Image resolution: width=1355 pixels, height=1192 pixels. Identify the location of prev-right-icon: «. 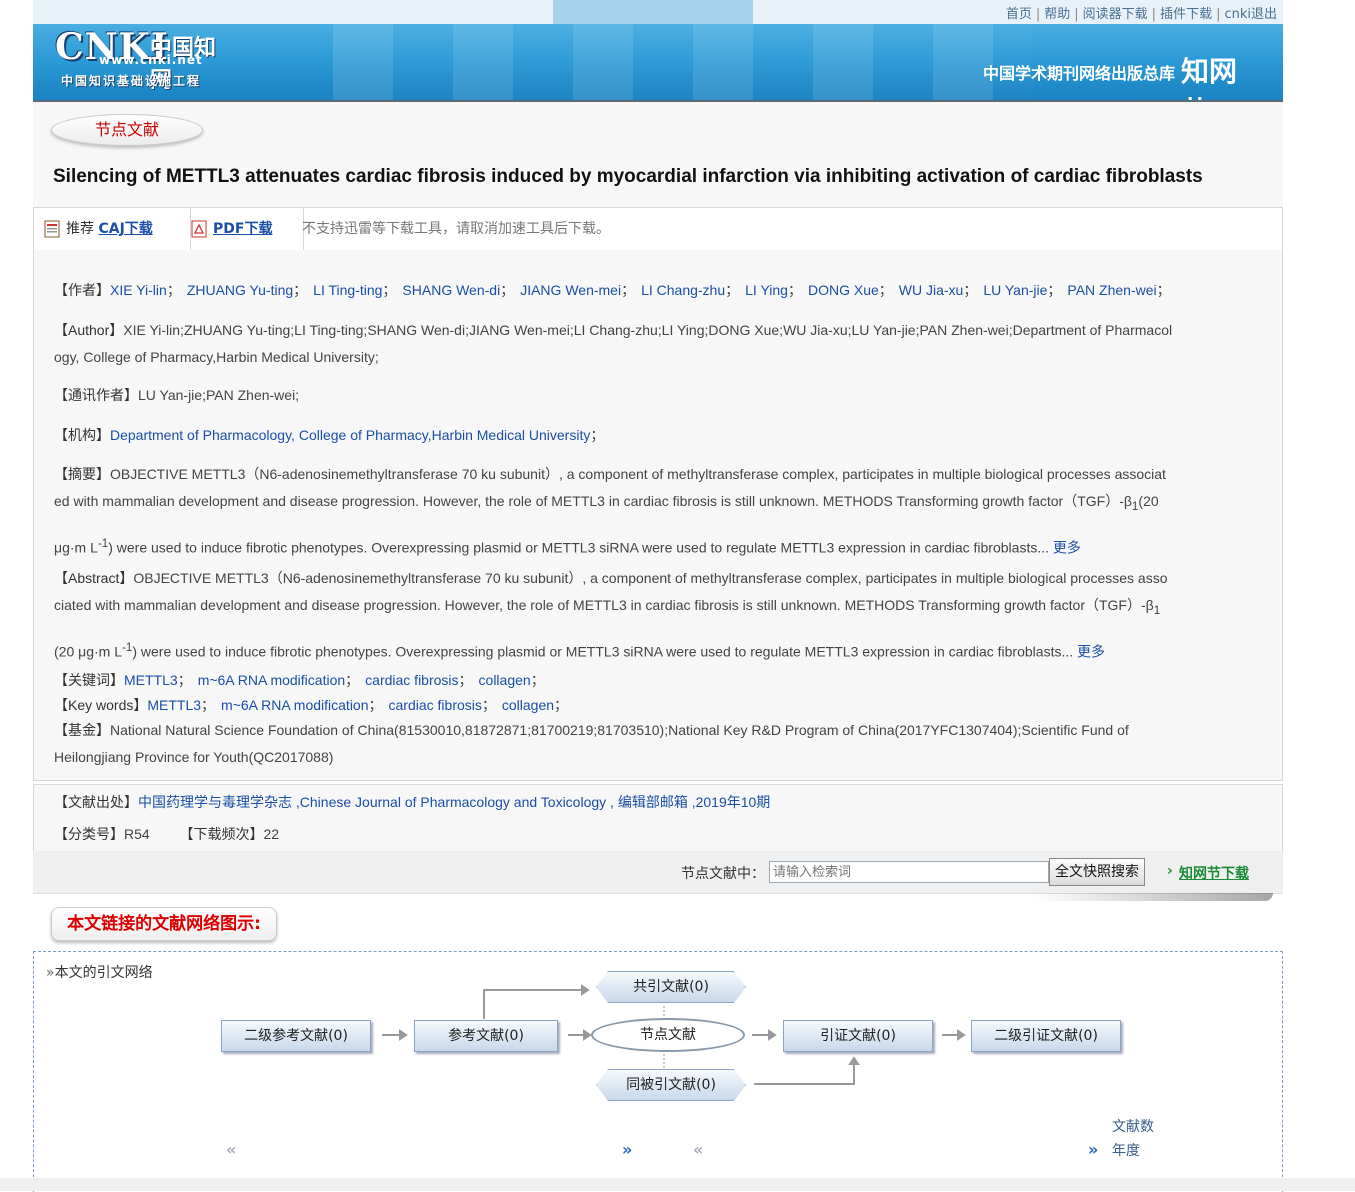
(698, 1149).